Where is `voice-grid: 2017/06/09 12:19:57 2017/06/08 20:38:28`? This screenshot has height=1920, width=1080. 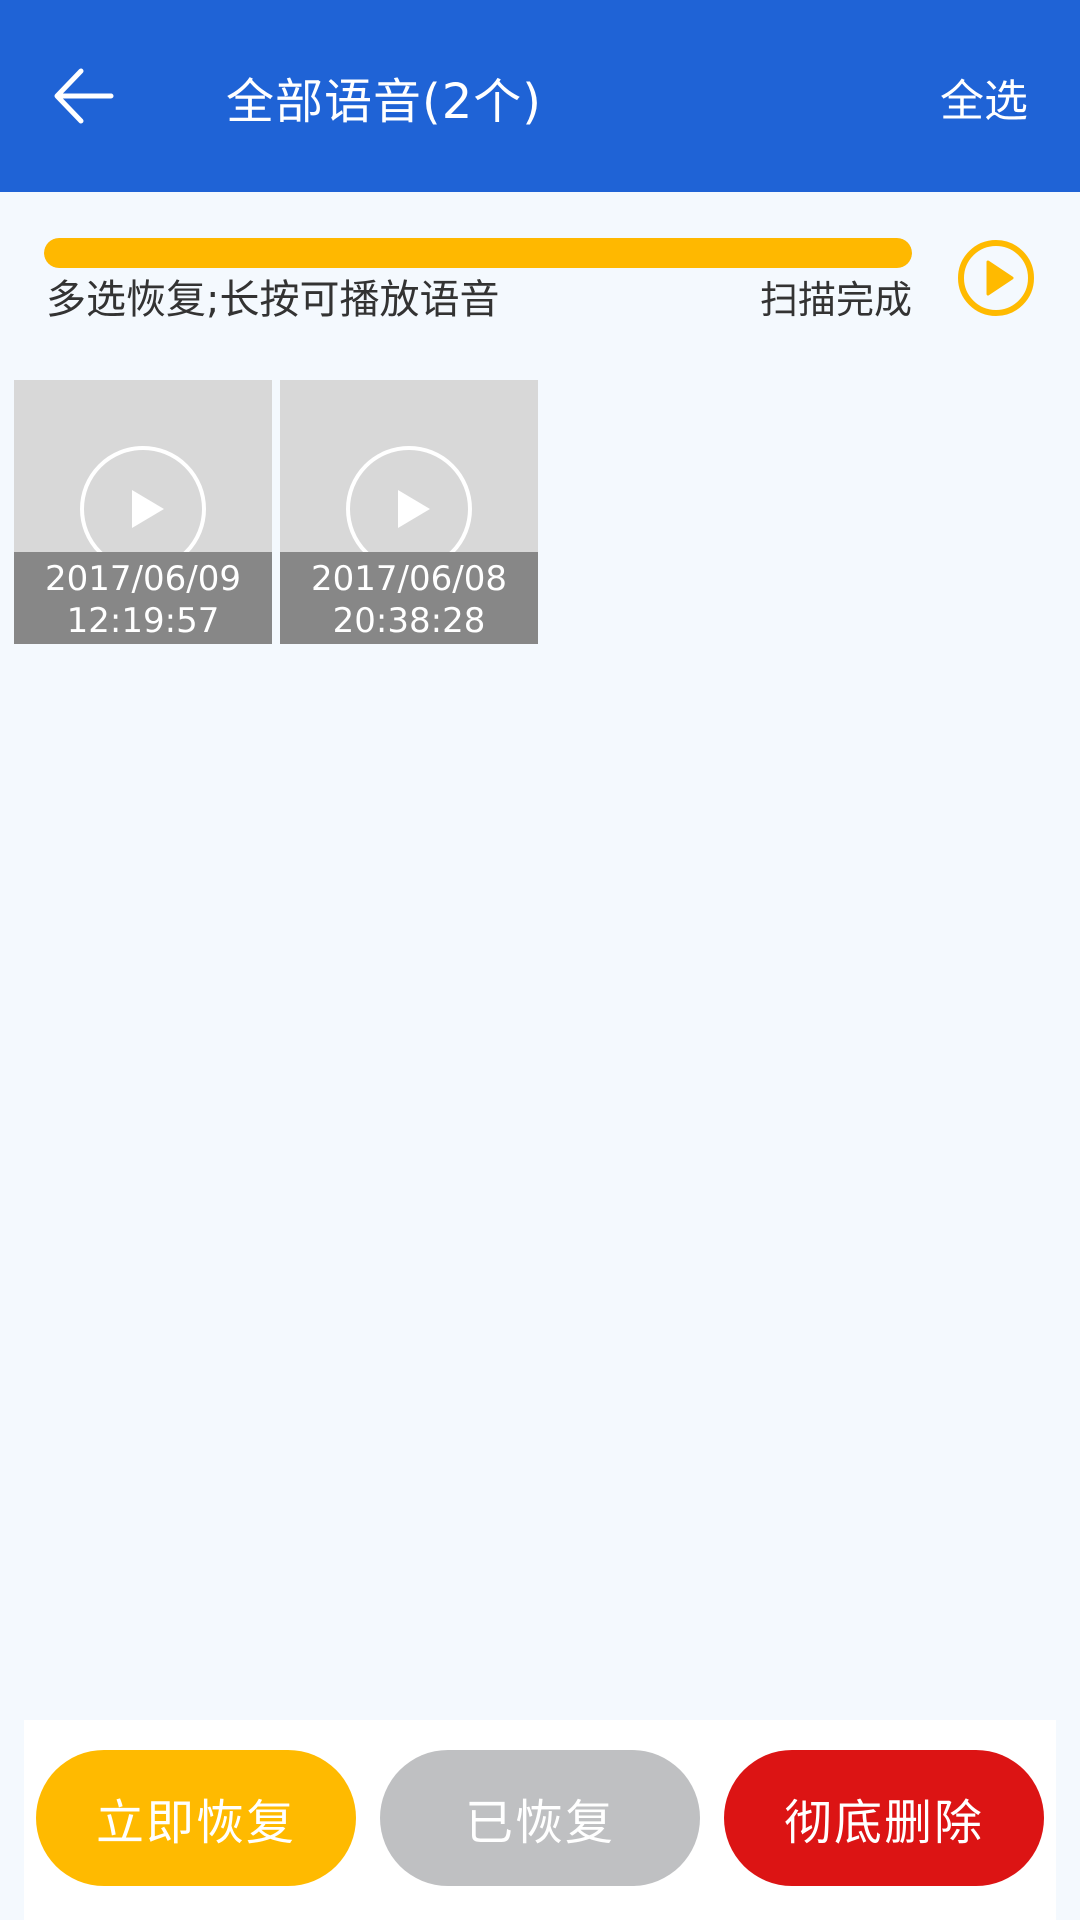
voice-grid: 2017/06/09 12:19:57 2017/06/08 20:38:28 is located at coordinates (276, 512).